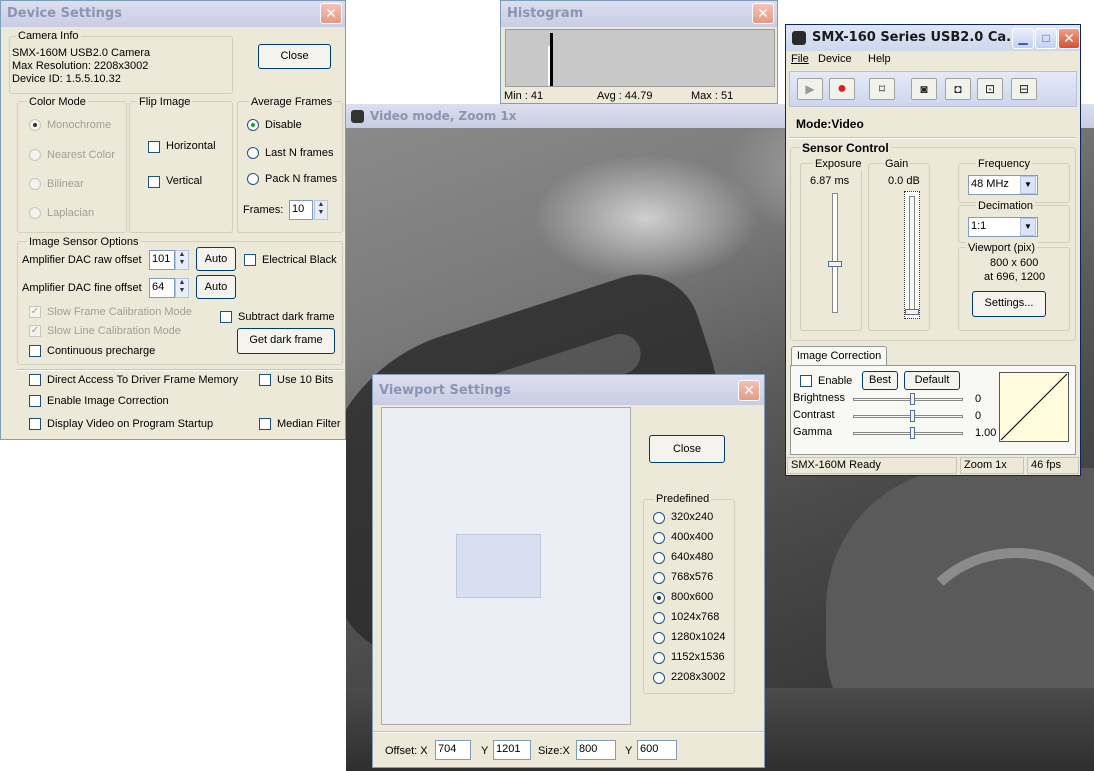 The width and height of the screenshot is (1094, 771). I want to click on radio-nearest-color, so click(35, 155).